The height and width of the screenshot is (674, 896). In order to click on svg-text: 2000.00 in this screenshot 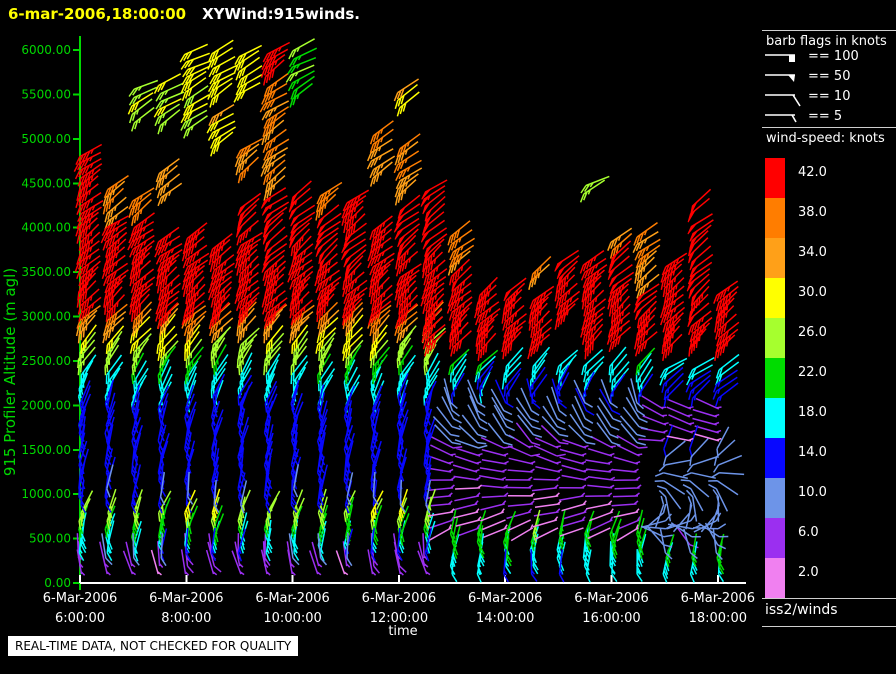, I will do `click(46, 405)`.